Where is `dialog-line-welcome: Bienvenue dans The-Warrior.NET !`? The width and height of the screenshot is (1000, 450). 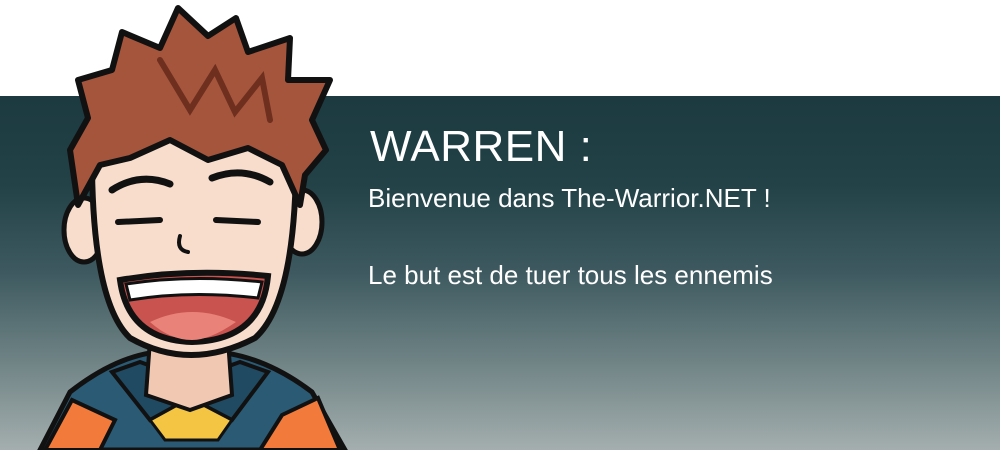
dialog-line-welcome: Bienvenue dans The-Warrior.NET ! is located at coordinates (569, 198).